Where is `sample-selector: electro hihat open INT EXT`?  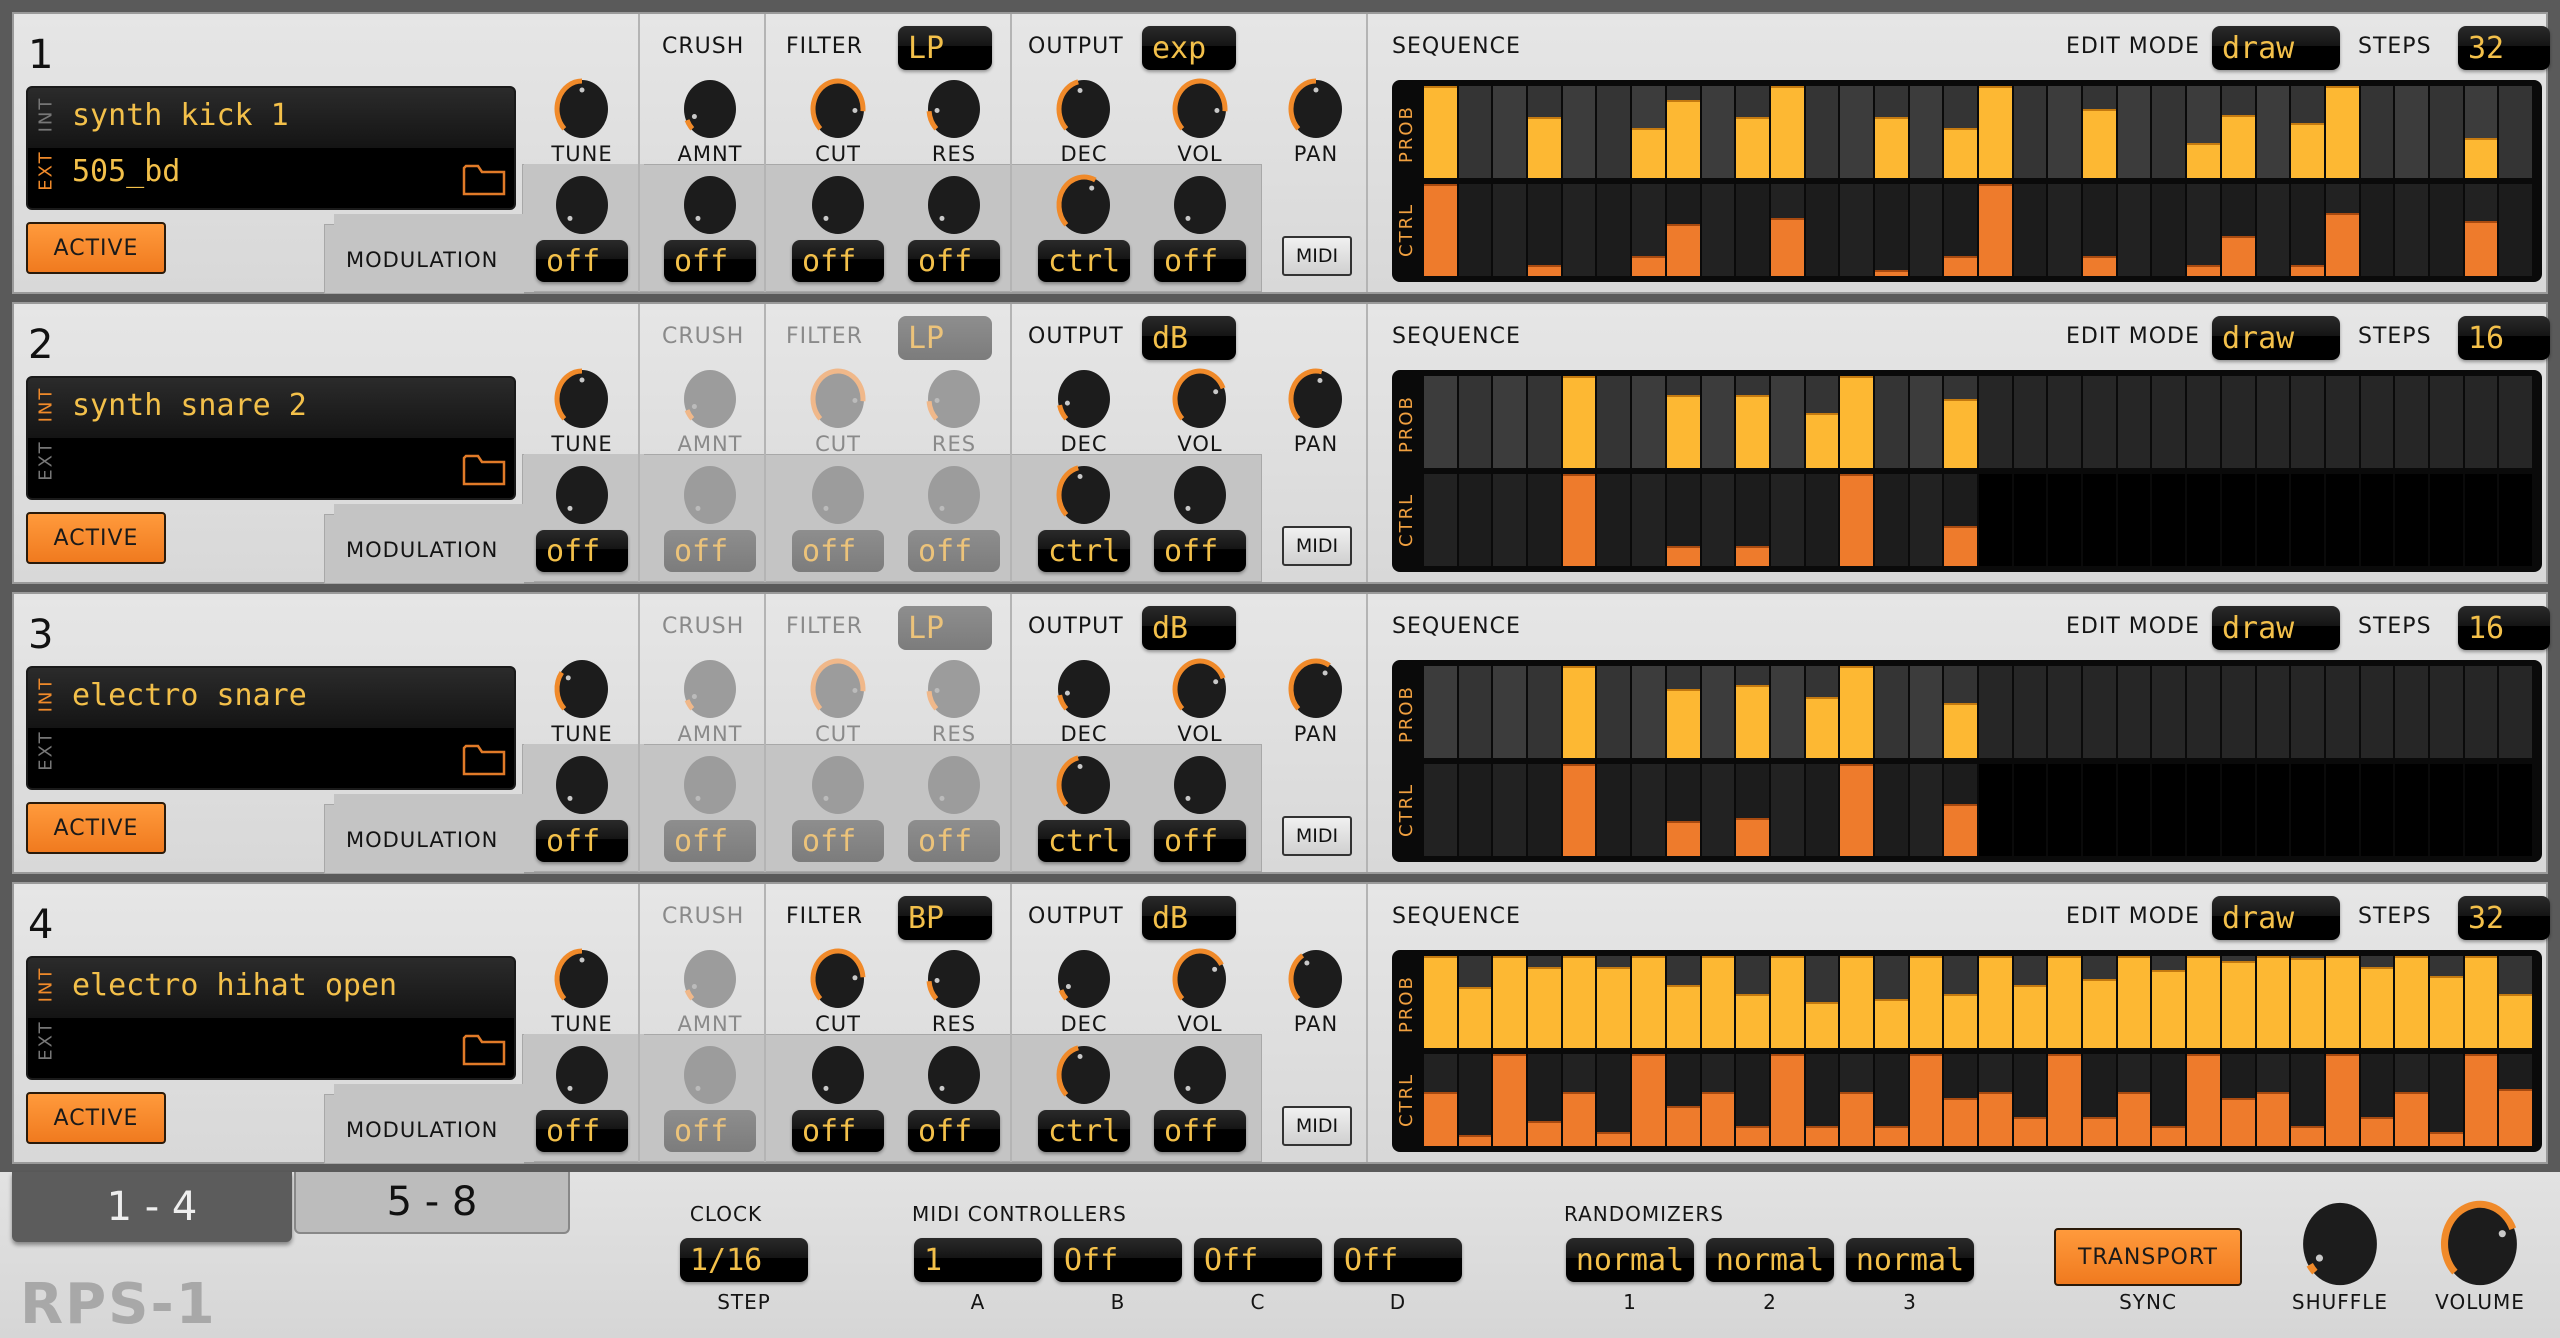
sample-selector: electro hihat open INT EXT is located at coordinates (271, 1018).